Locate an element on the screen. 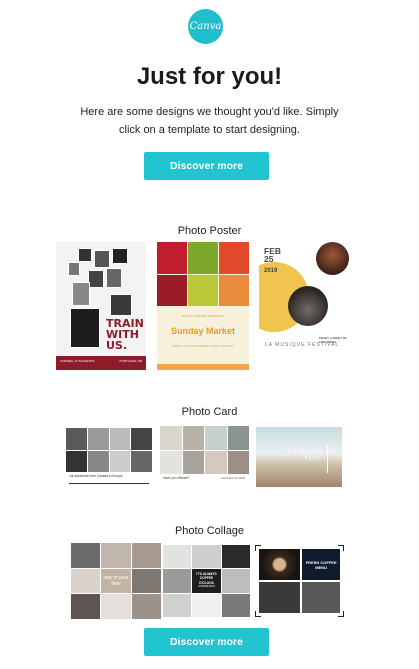 The image size is (419, 669). card-caption: our adventure from Canada to Europe is located at coordinates (96, 476).